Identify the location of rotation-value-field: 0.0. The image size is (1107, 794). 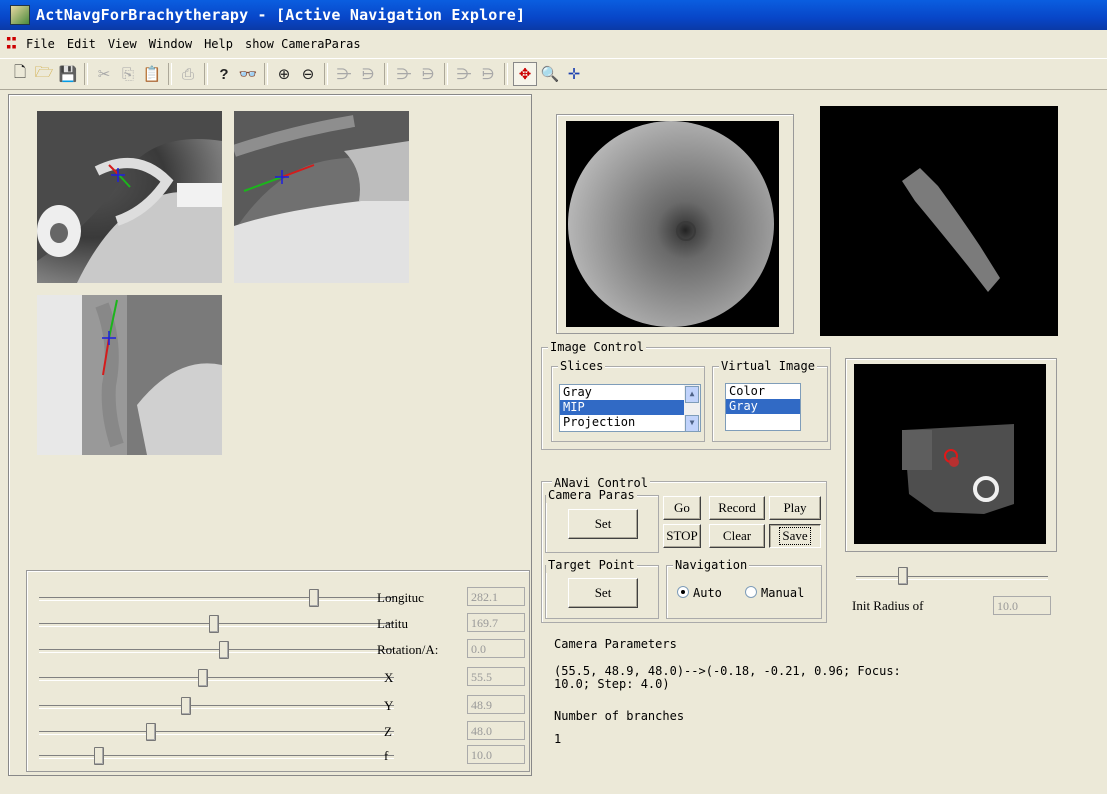
(496, 648).